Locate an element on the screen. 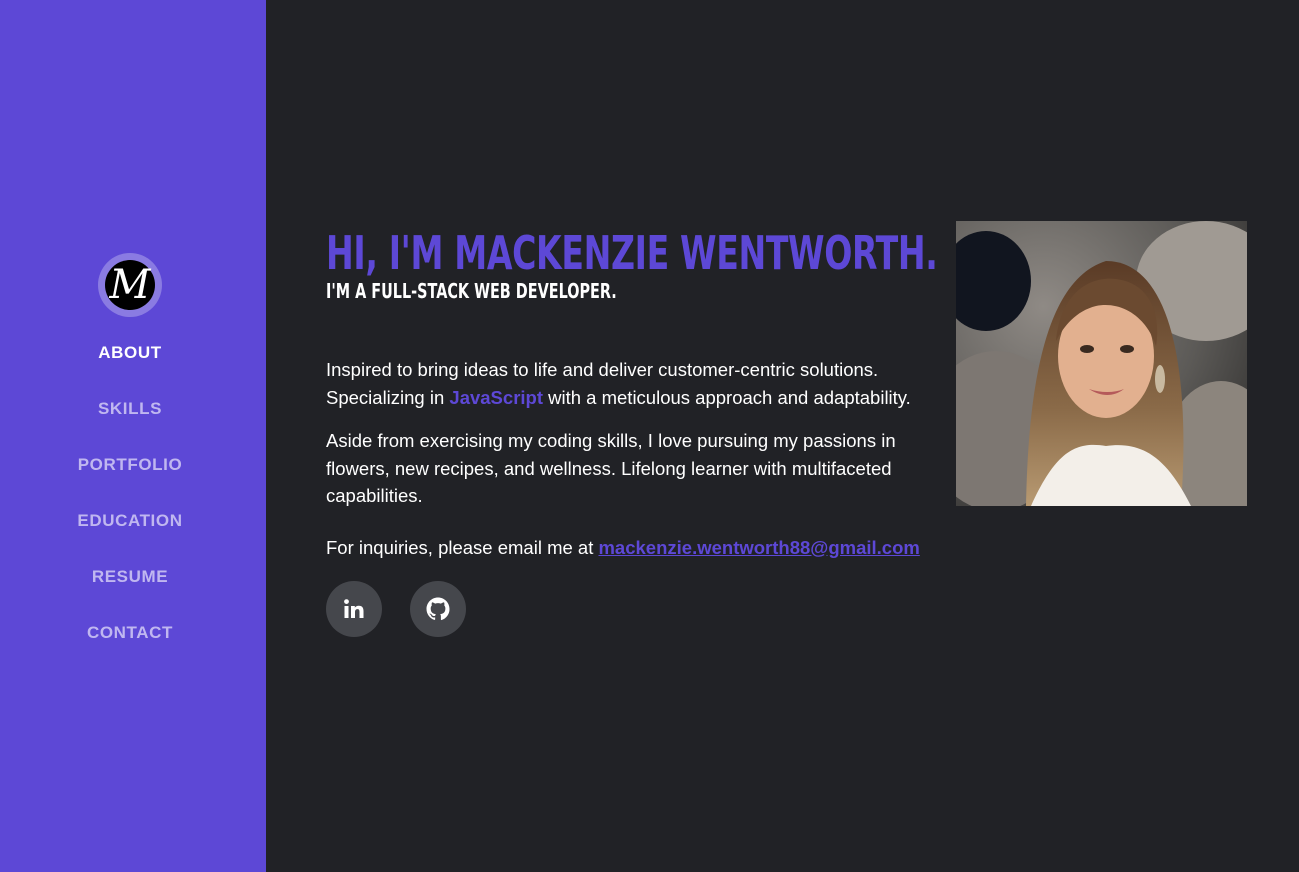 Image resolution: width=1299 pixels, height=872 pixels. social-links is located at coordinates (631, 609).